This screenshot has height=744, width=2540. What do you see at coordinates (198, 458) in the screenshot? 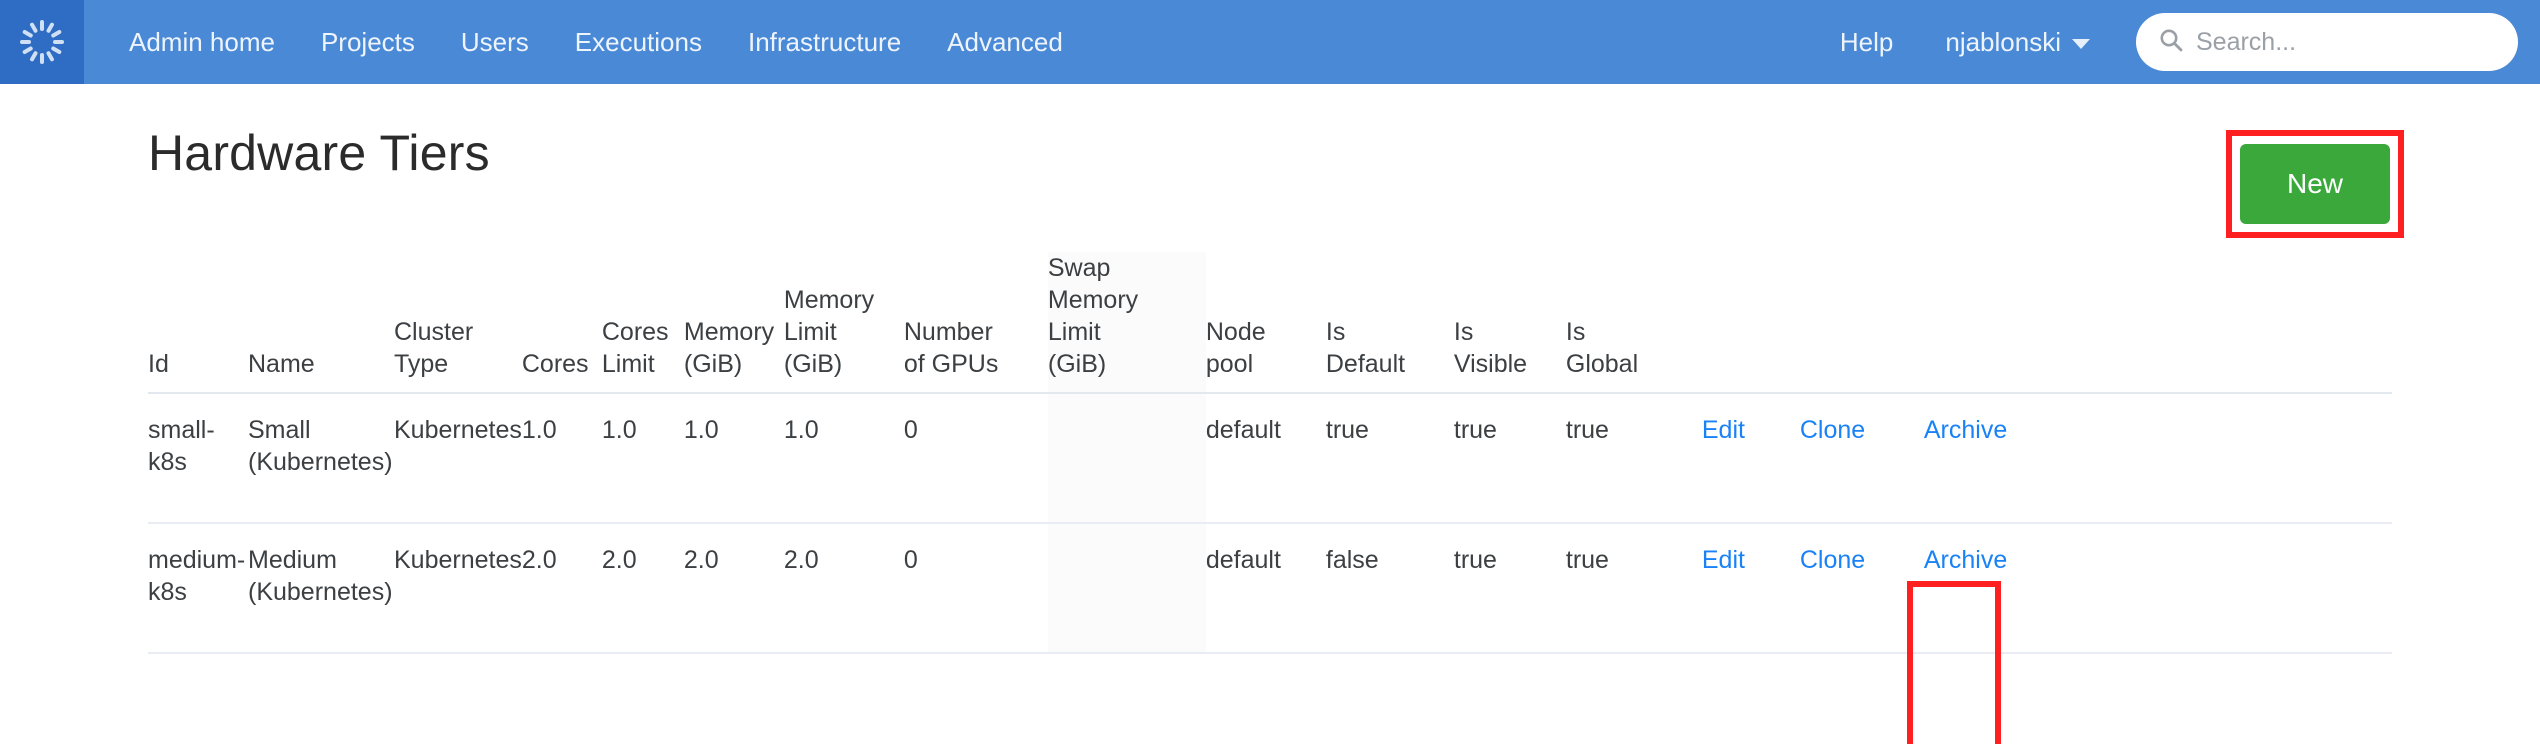
I see `cell-id: small-k8s` at bounding box center [198, 458].